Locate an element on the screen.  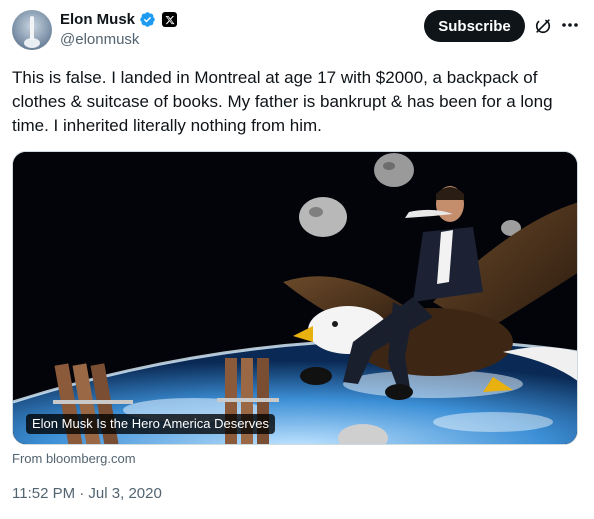
author-name-row: Elon Musk is located at coordinates (119, 19).